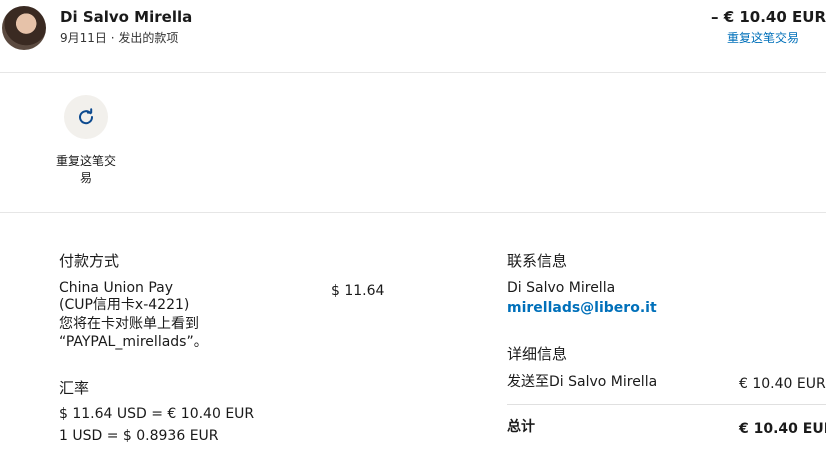 The width and height of the screenshot is (826, 449). I want to click on avatar, so click(24, 28).